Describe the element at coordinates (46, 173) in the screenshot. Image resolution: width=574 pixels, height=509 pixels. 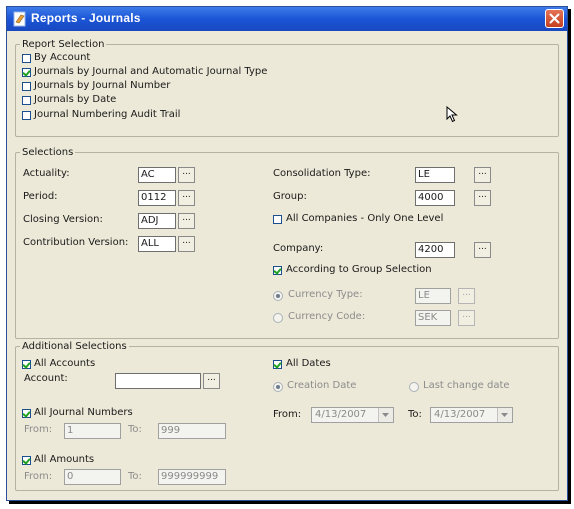
I see `actuality-label: Actuality:` at that location.